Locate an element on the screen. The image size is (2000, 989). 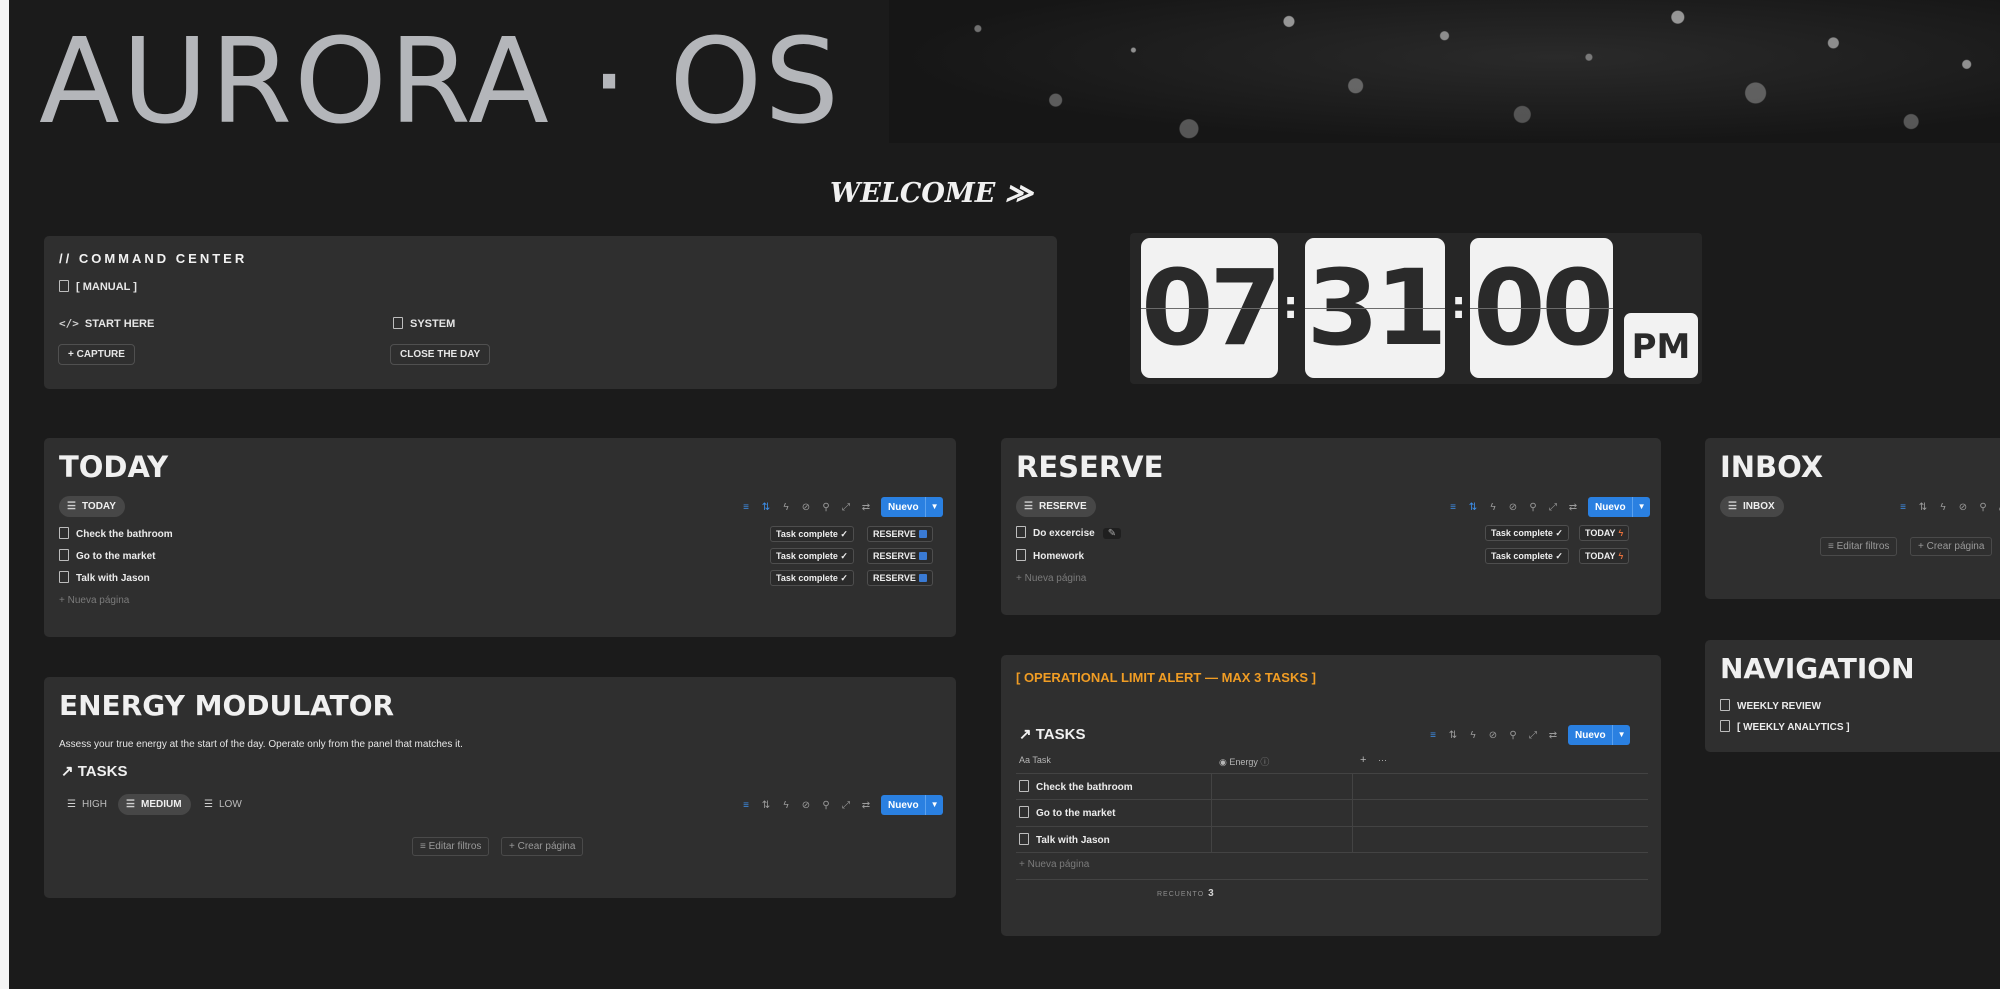
capture-button: + CAPTURE is located at coordinates (96, 354).